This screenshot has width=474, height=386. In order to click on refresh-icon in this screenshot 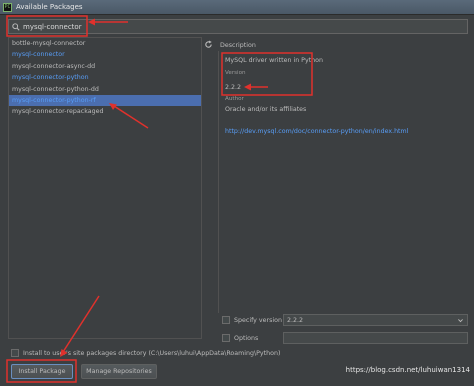, I will do `click(208, 44)`.